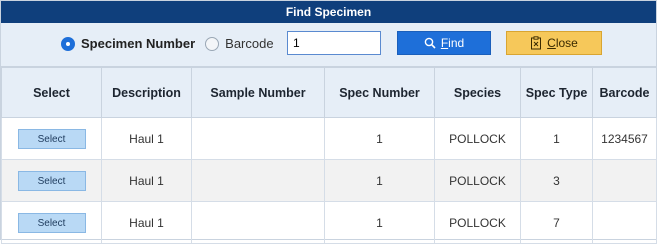  What do you see at coordinates (556, 222) in the screenshot?
I see `spec-type-cell: 7` at bounding box center [556, 222].